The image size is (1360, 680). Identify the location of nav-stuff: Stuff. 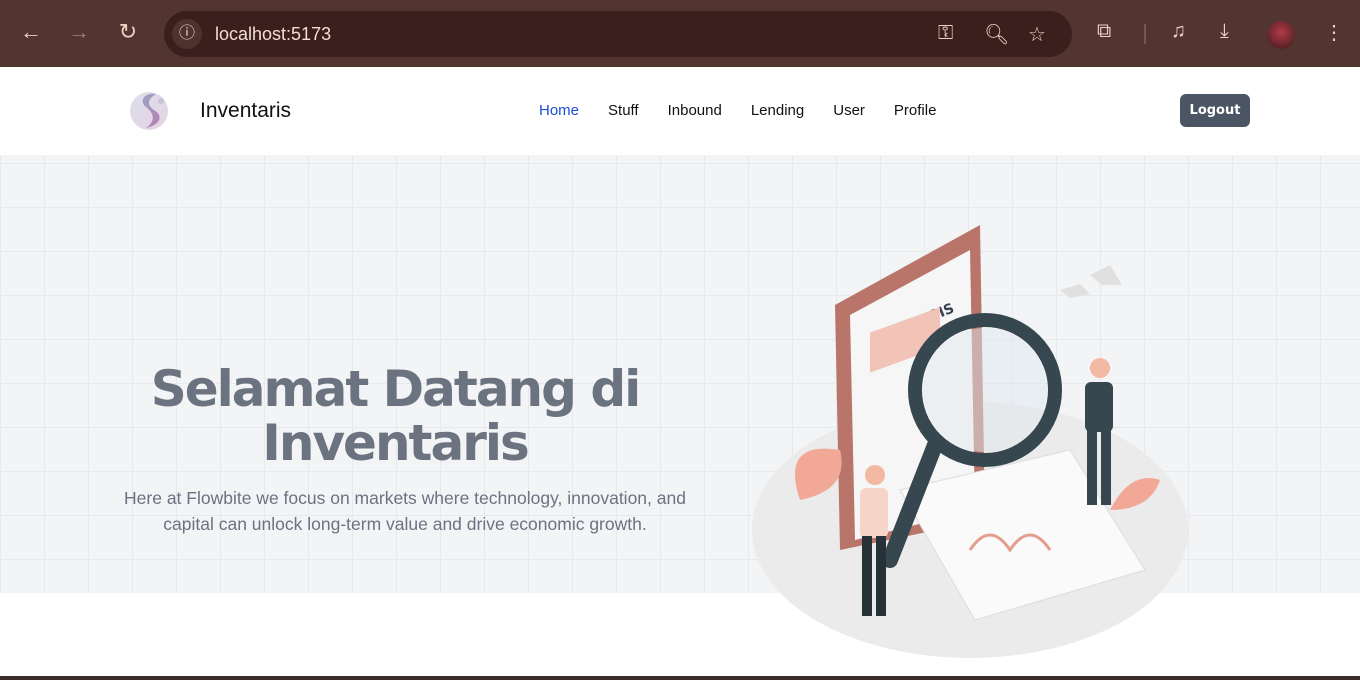
(623, 110).